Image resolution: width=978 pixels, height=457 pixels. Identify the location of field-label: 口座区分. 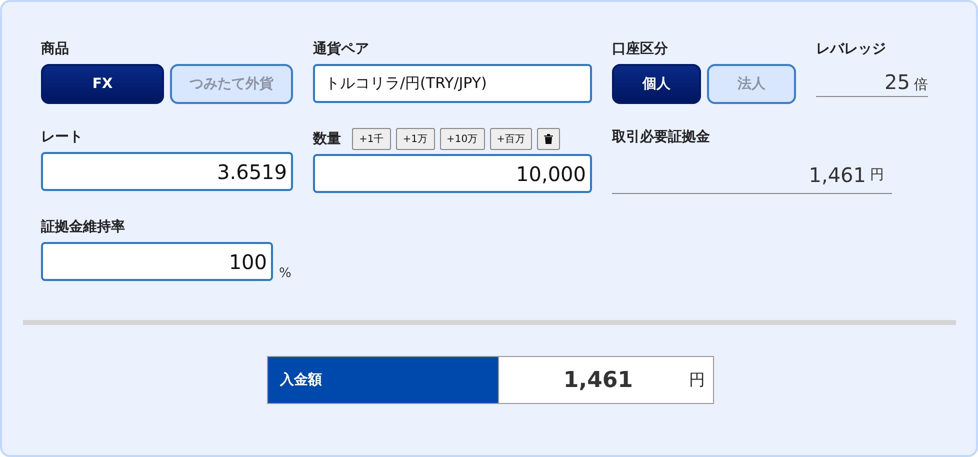
(640, 49).